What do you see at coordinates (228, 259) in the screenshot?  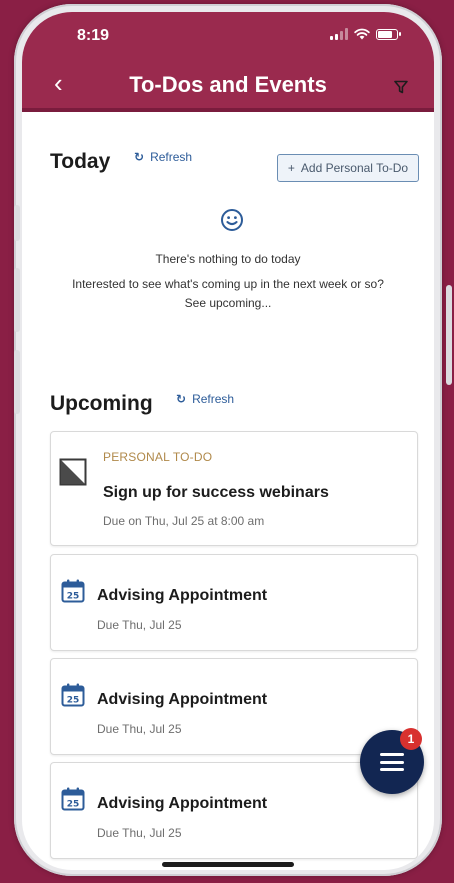 I see `empty-state-title: There's nothing to do today` at bounding box center [228, 259].